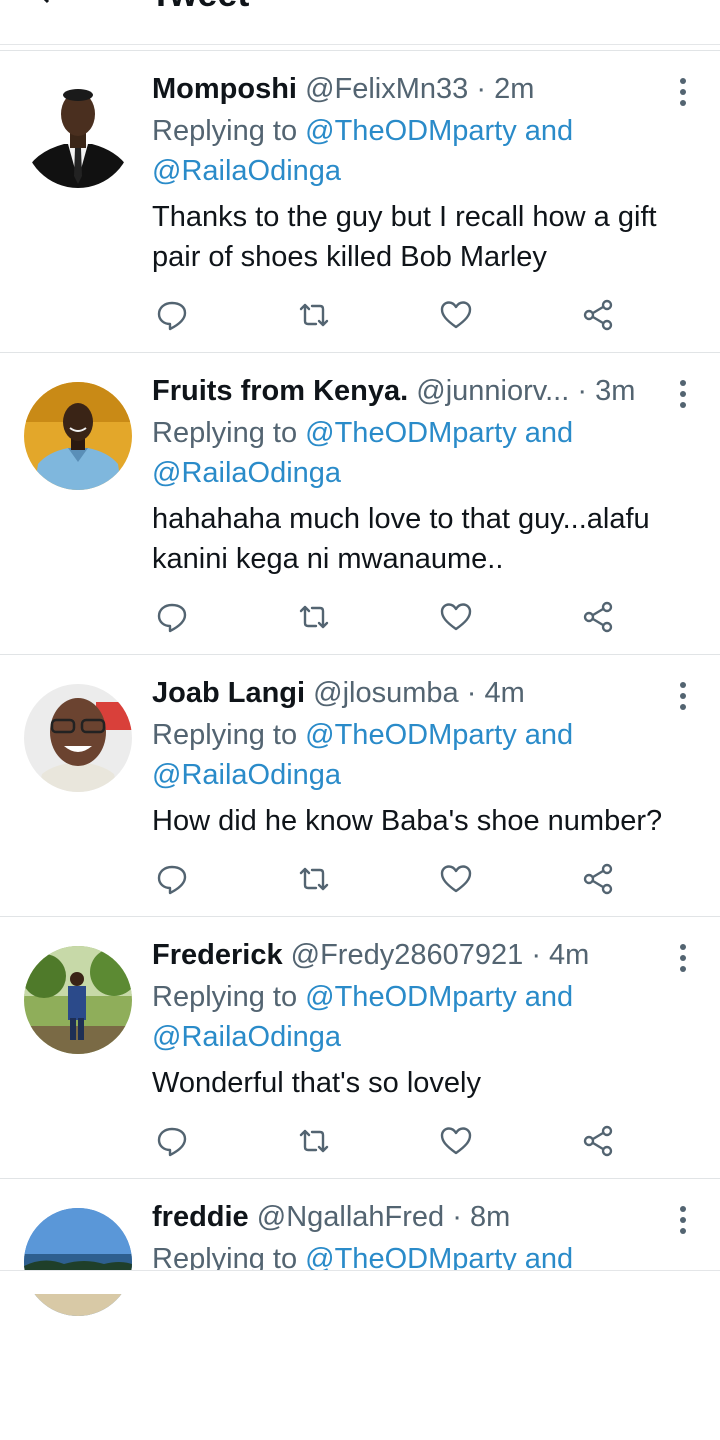  I want to click on author-handle: @FelixMn33, so click(386, 89).